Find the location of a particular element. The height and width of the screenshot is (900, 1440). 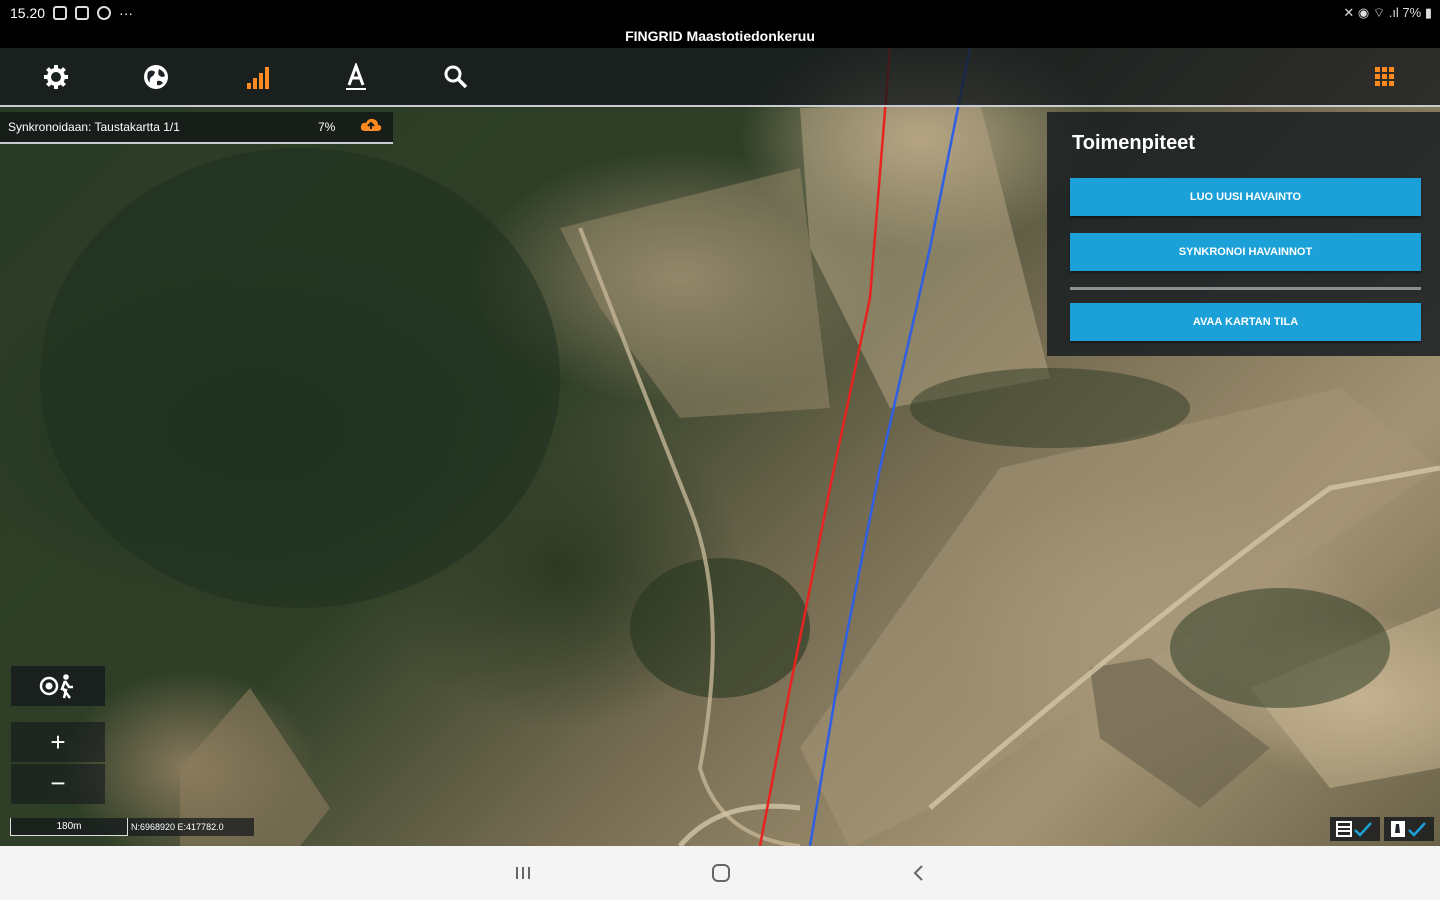

zoom-out-button: − is located at coordinates (58, 784).